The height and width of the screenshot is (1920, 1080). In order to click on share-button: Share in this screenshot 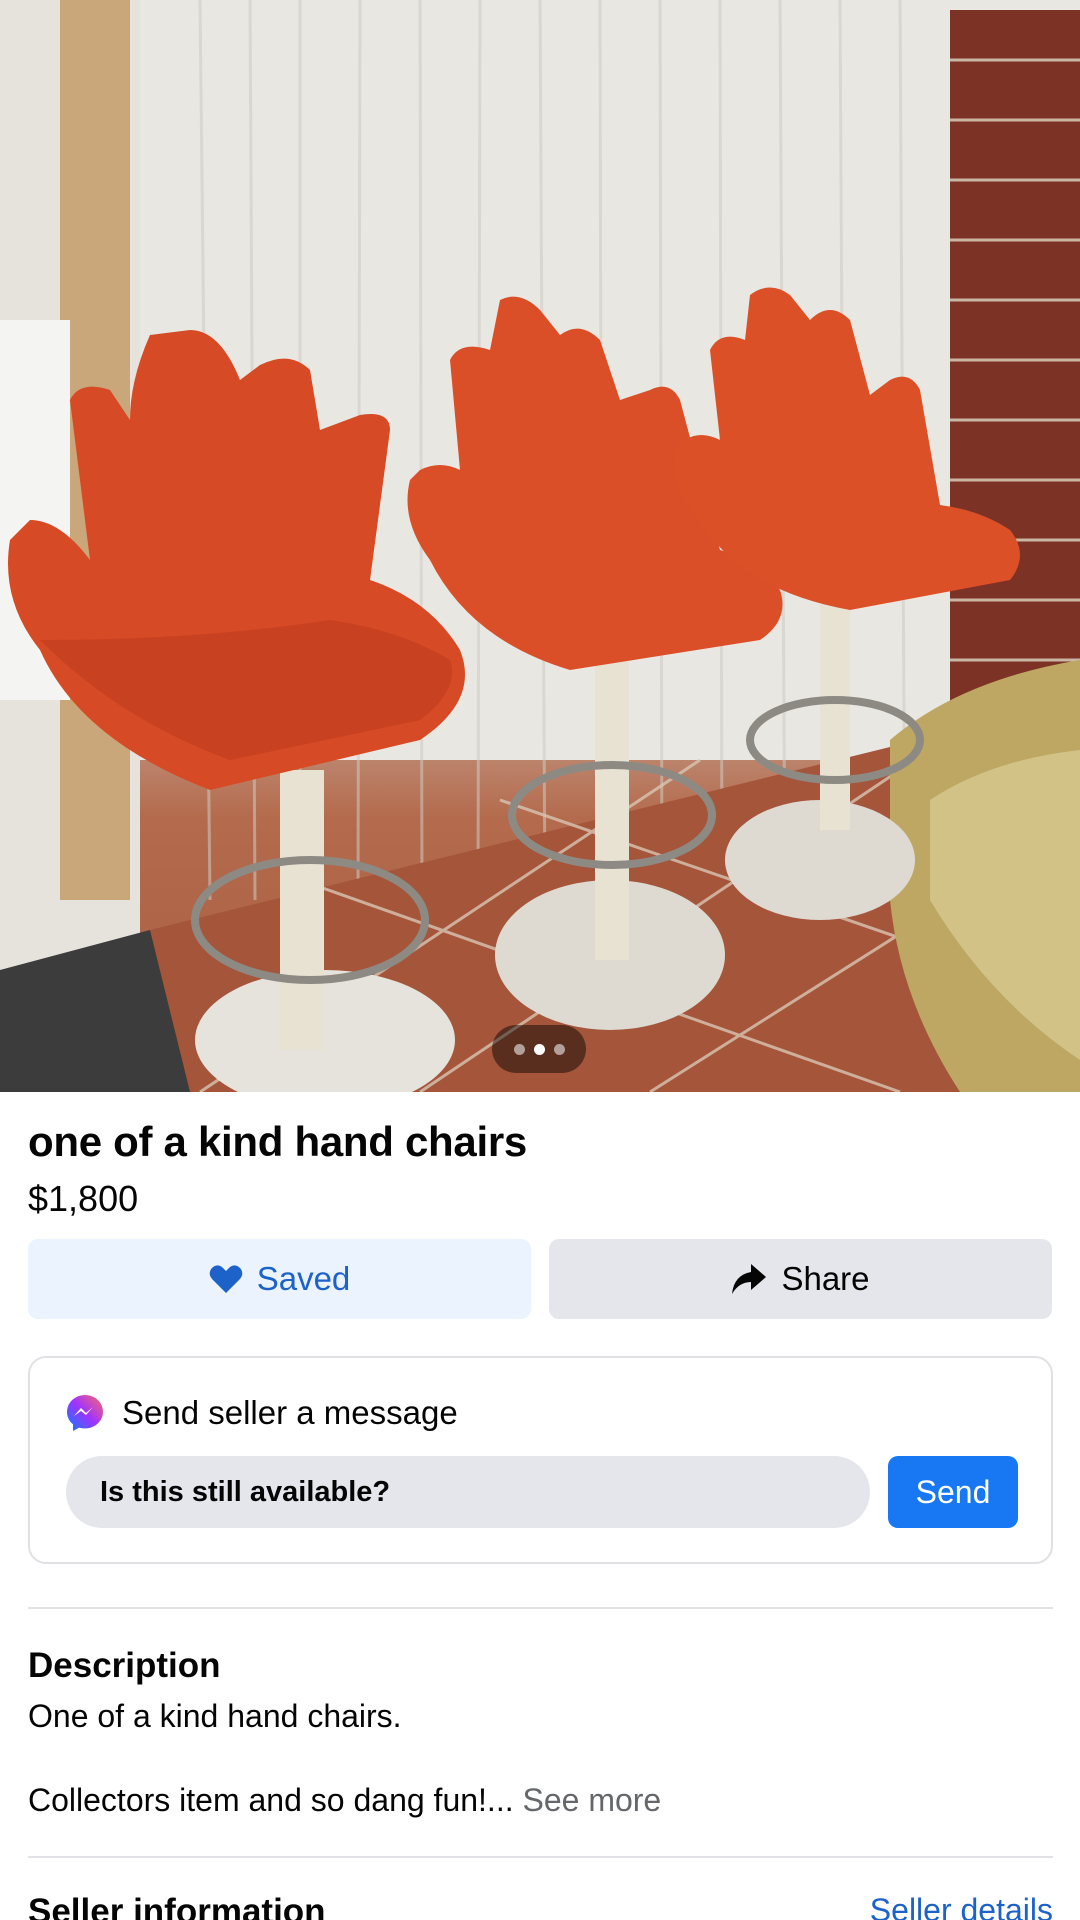, I will do `click(800, 1279)`.